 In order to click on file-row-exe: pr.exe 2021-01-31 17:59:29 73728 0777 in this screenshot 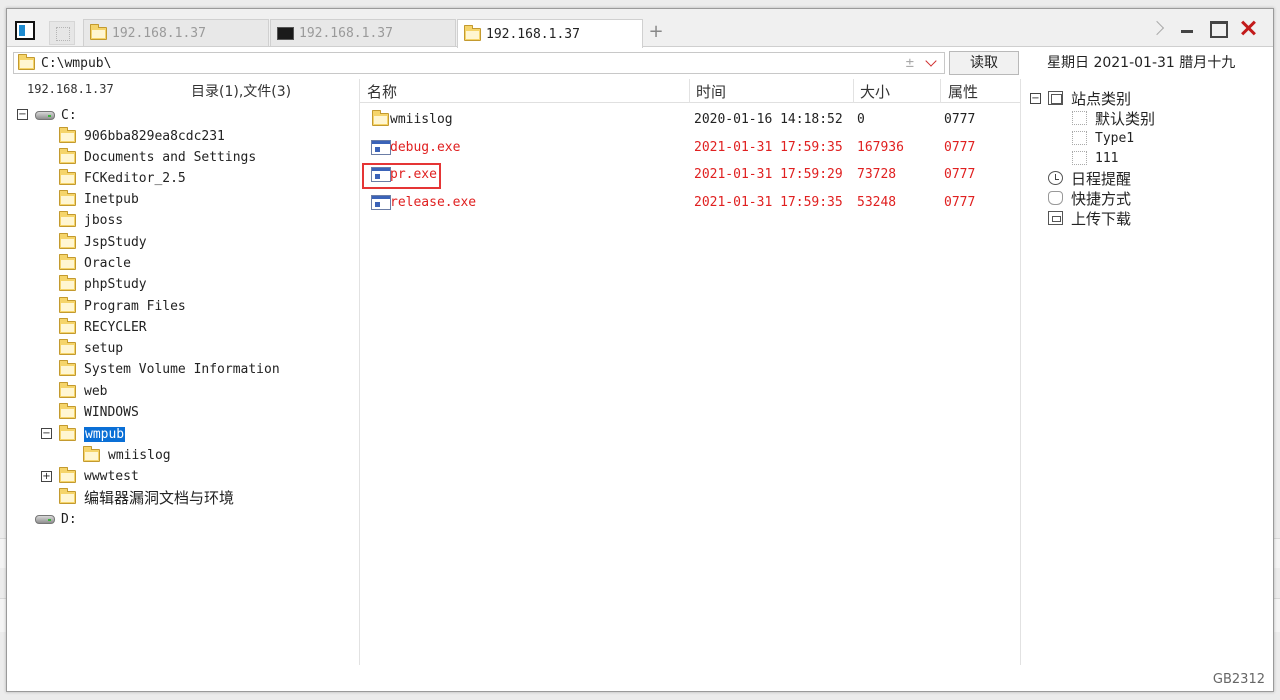, I will do `click(690, 175)`.